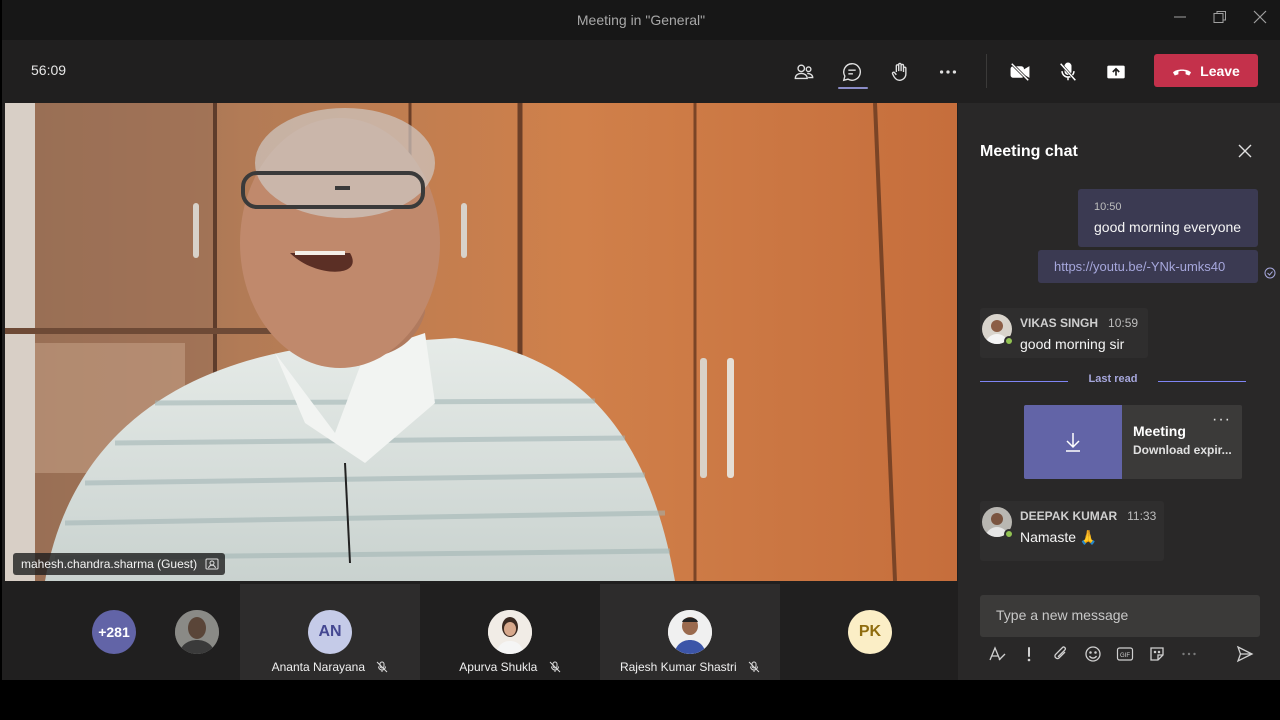 Image resolution: width=1280 pixels, height=720 pixels. Describe the element at coordinates (1116, 72) in the screenshot. I see `share-icon` at that location.